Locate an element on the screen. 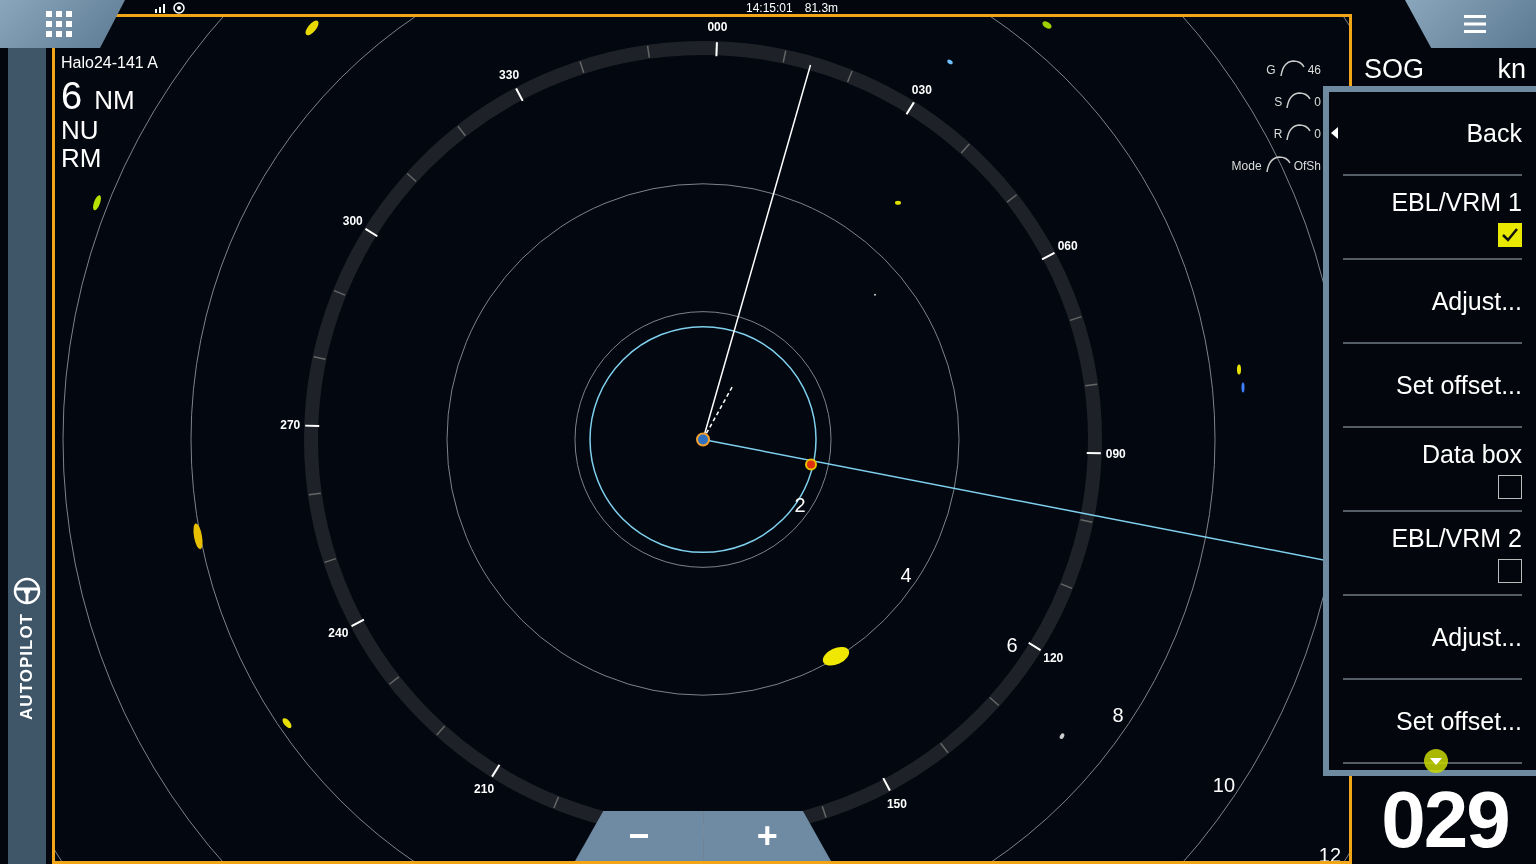 This screenshot has width=1536, height=864. vessel-marker is located at coordinates (703, 439).